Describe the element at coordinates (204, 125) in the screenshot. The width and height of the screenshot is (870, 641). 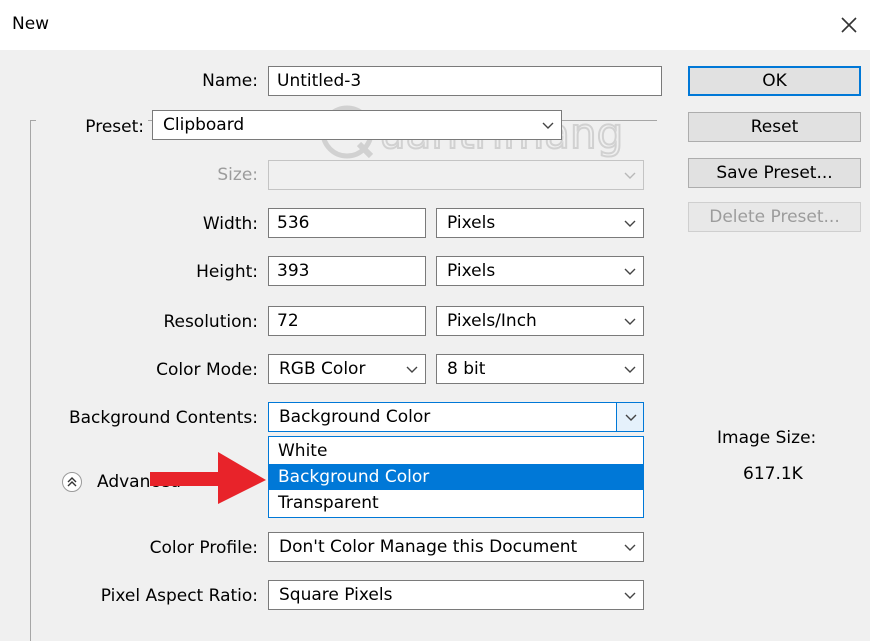
I see `preset-value: Clipboard` at that location.